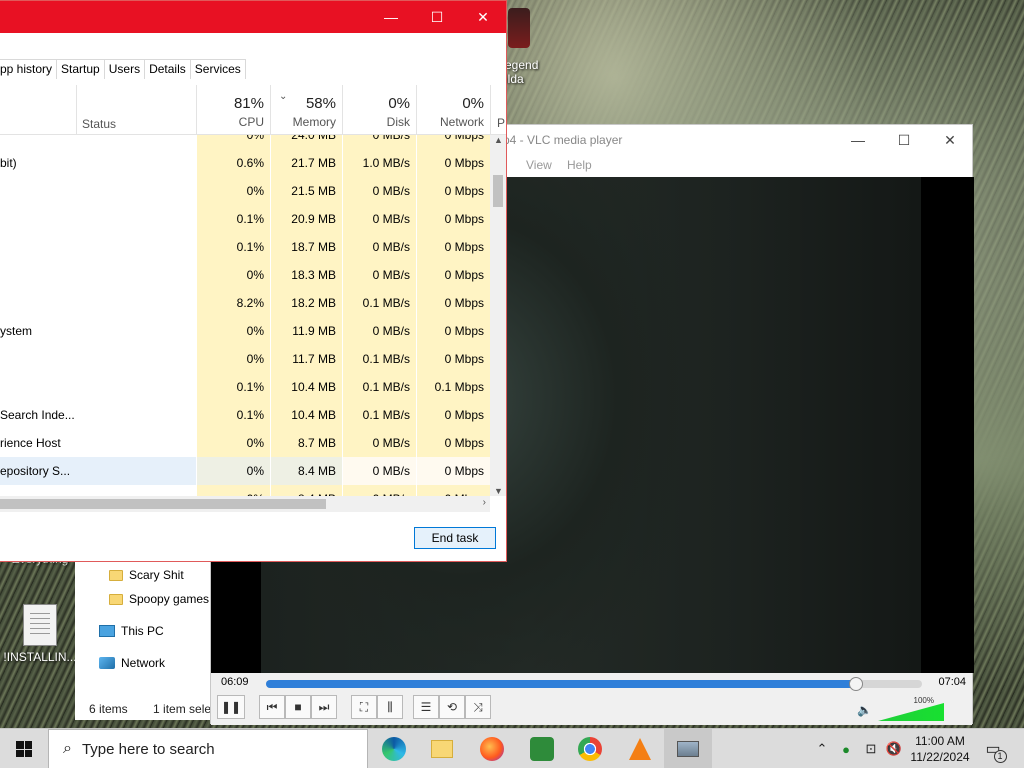 The height and width of the screenshot is (768, 1024). I want to click on volume-icon: 🔈, so click(864, 710).